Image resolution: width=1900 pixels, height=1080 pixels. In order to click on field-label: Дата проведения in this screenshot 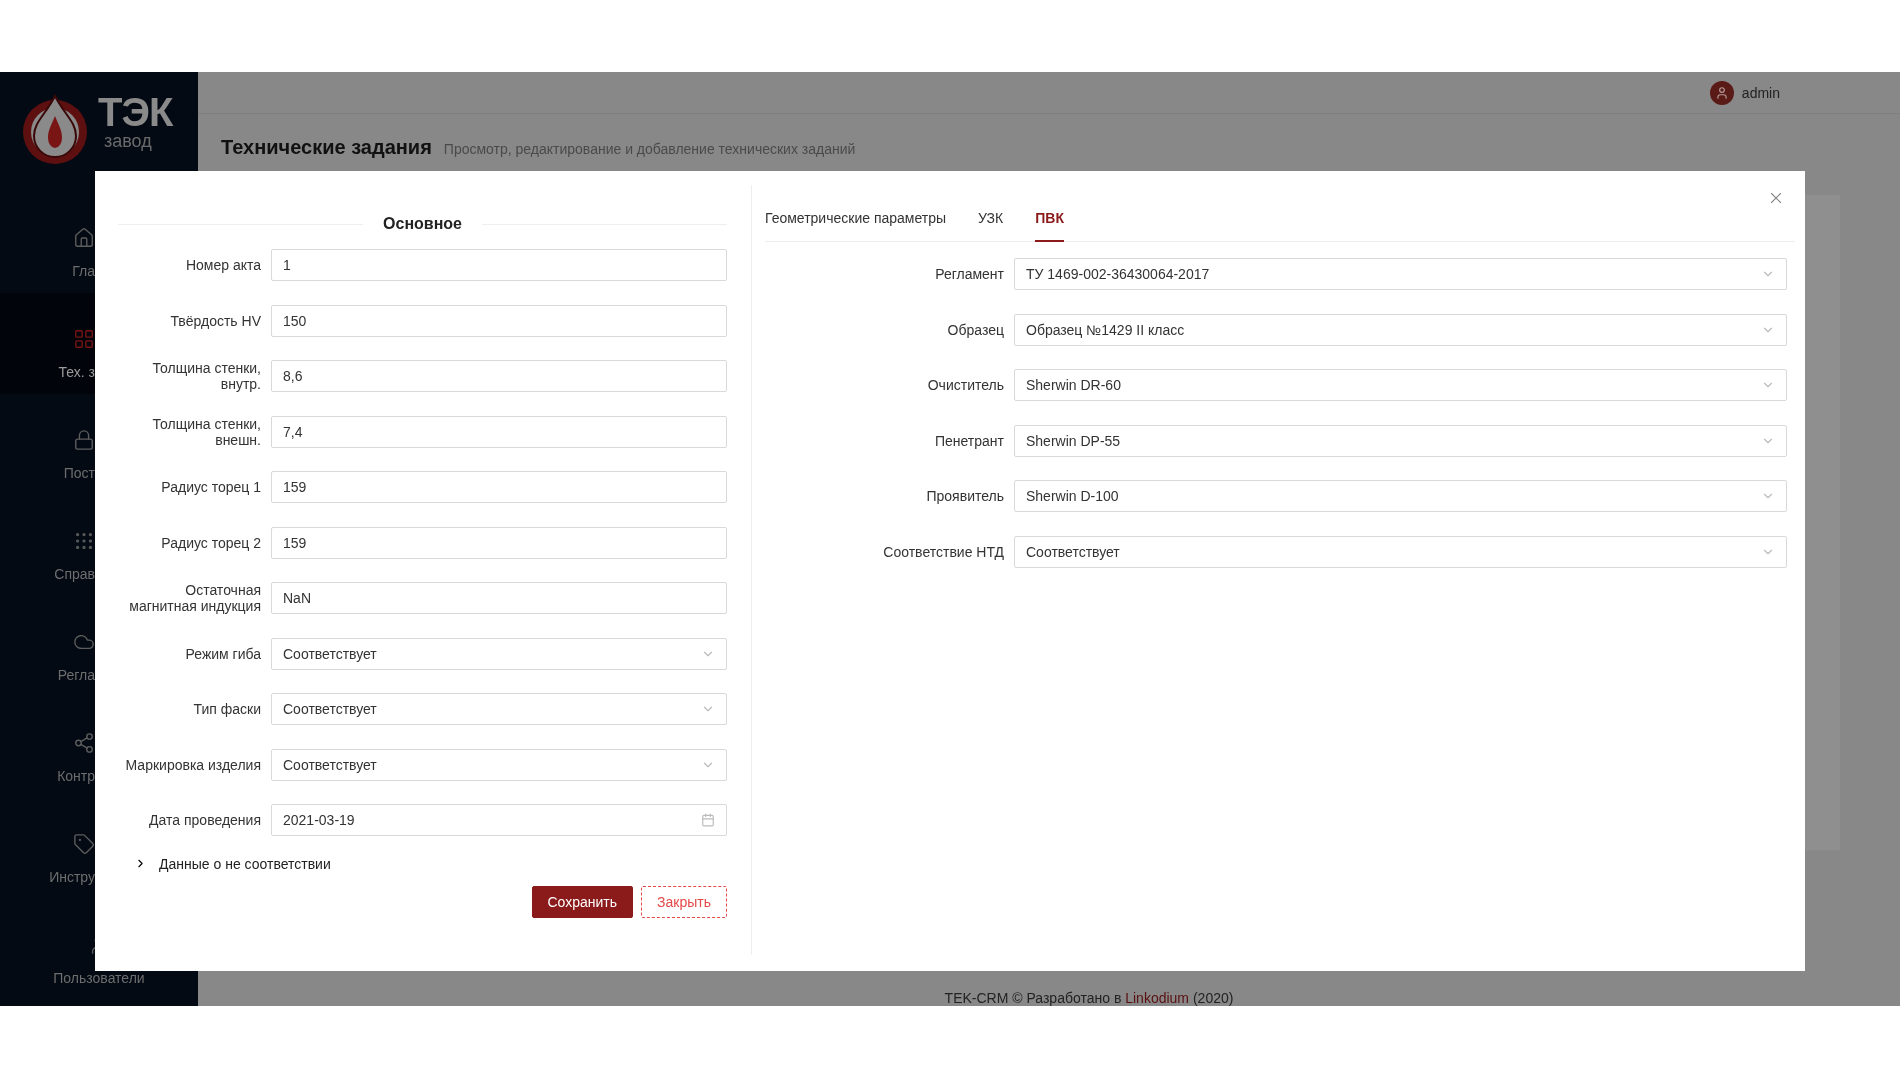, I will do `click(204, 820)`.